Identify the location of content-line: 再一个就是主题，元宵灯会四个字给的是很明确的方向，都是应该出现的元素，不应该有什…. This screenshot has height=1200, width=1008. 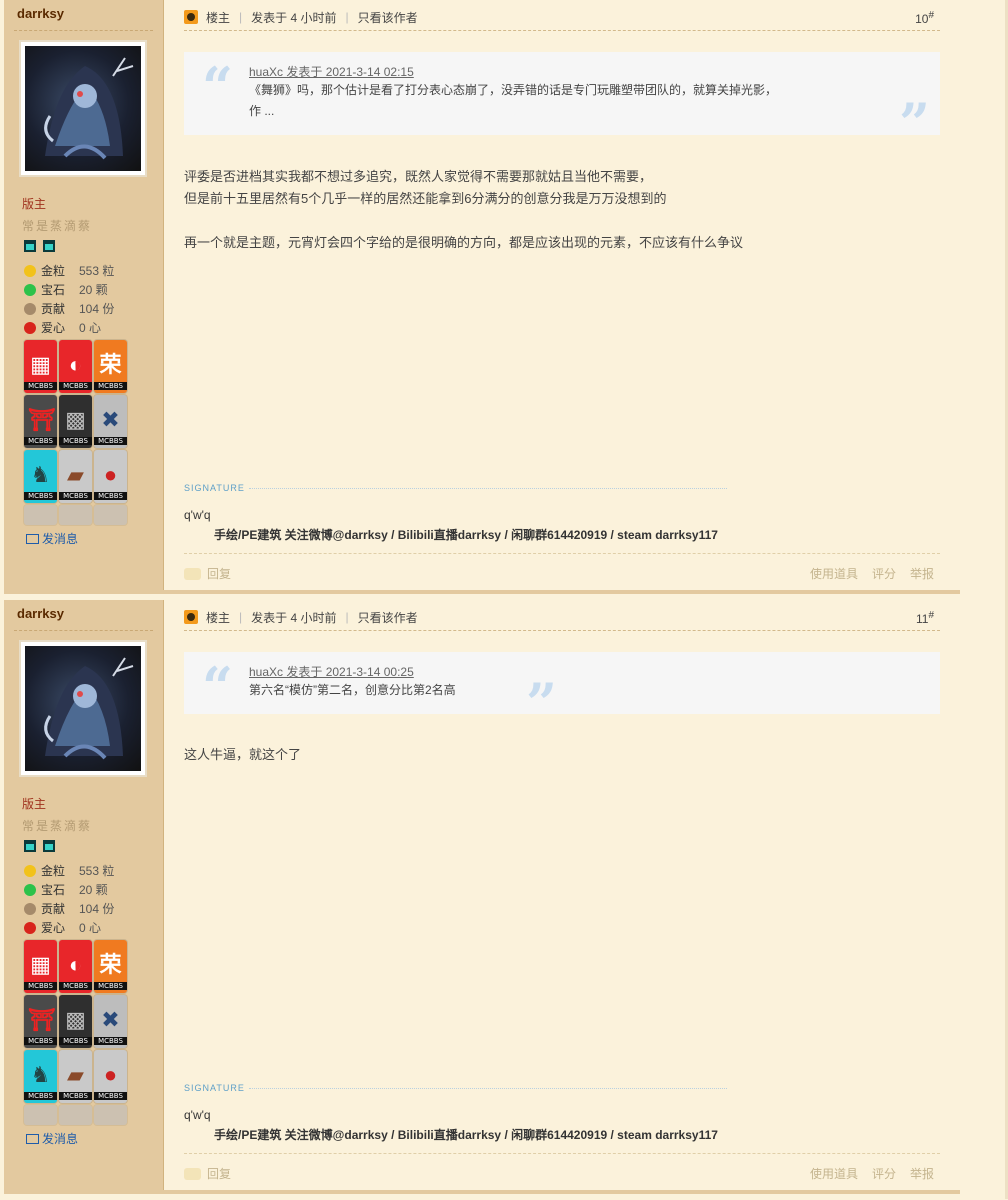
(464, 242).